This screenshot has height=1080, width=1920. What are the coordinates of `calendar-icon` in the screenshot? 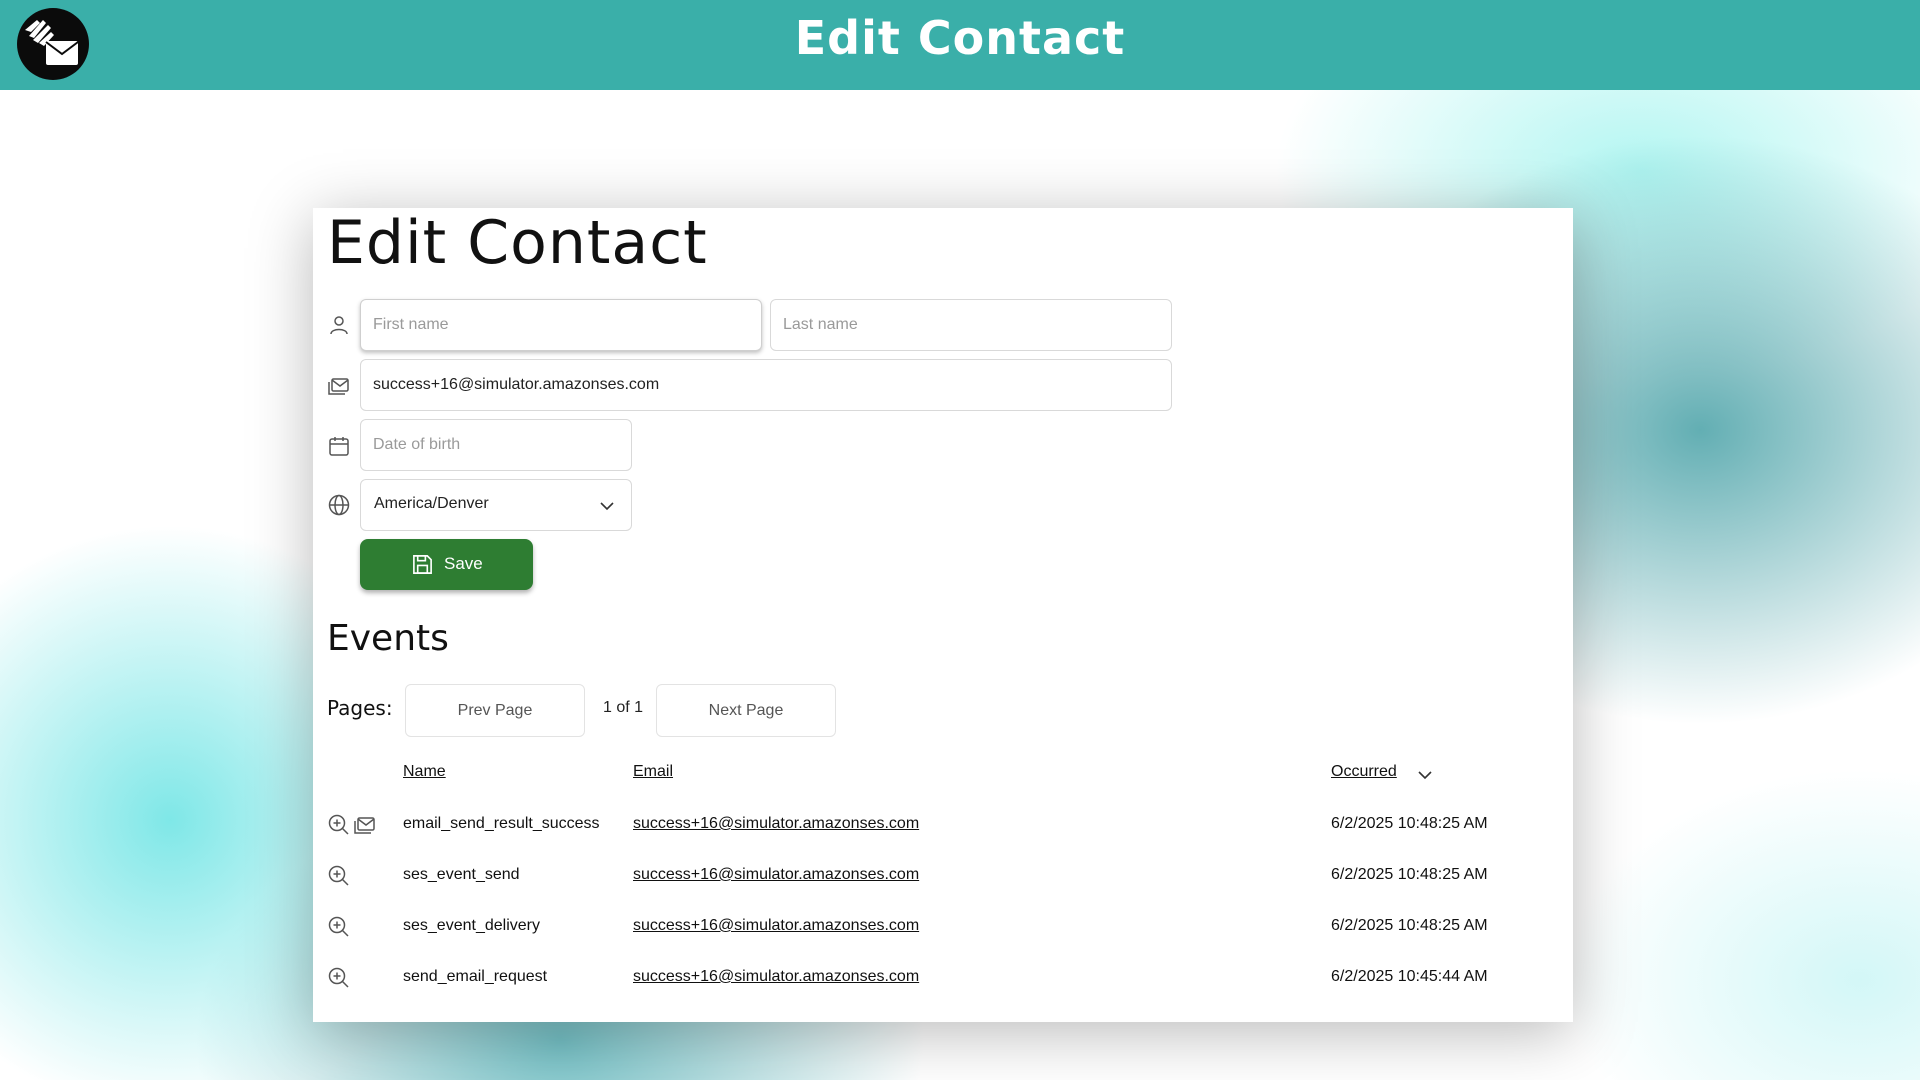 It's located at (339, 446).